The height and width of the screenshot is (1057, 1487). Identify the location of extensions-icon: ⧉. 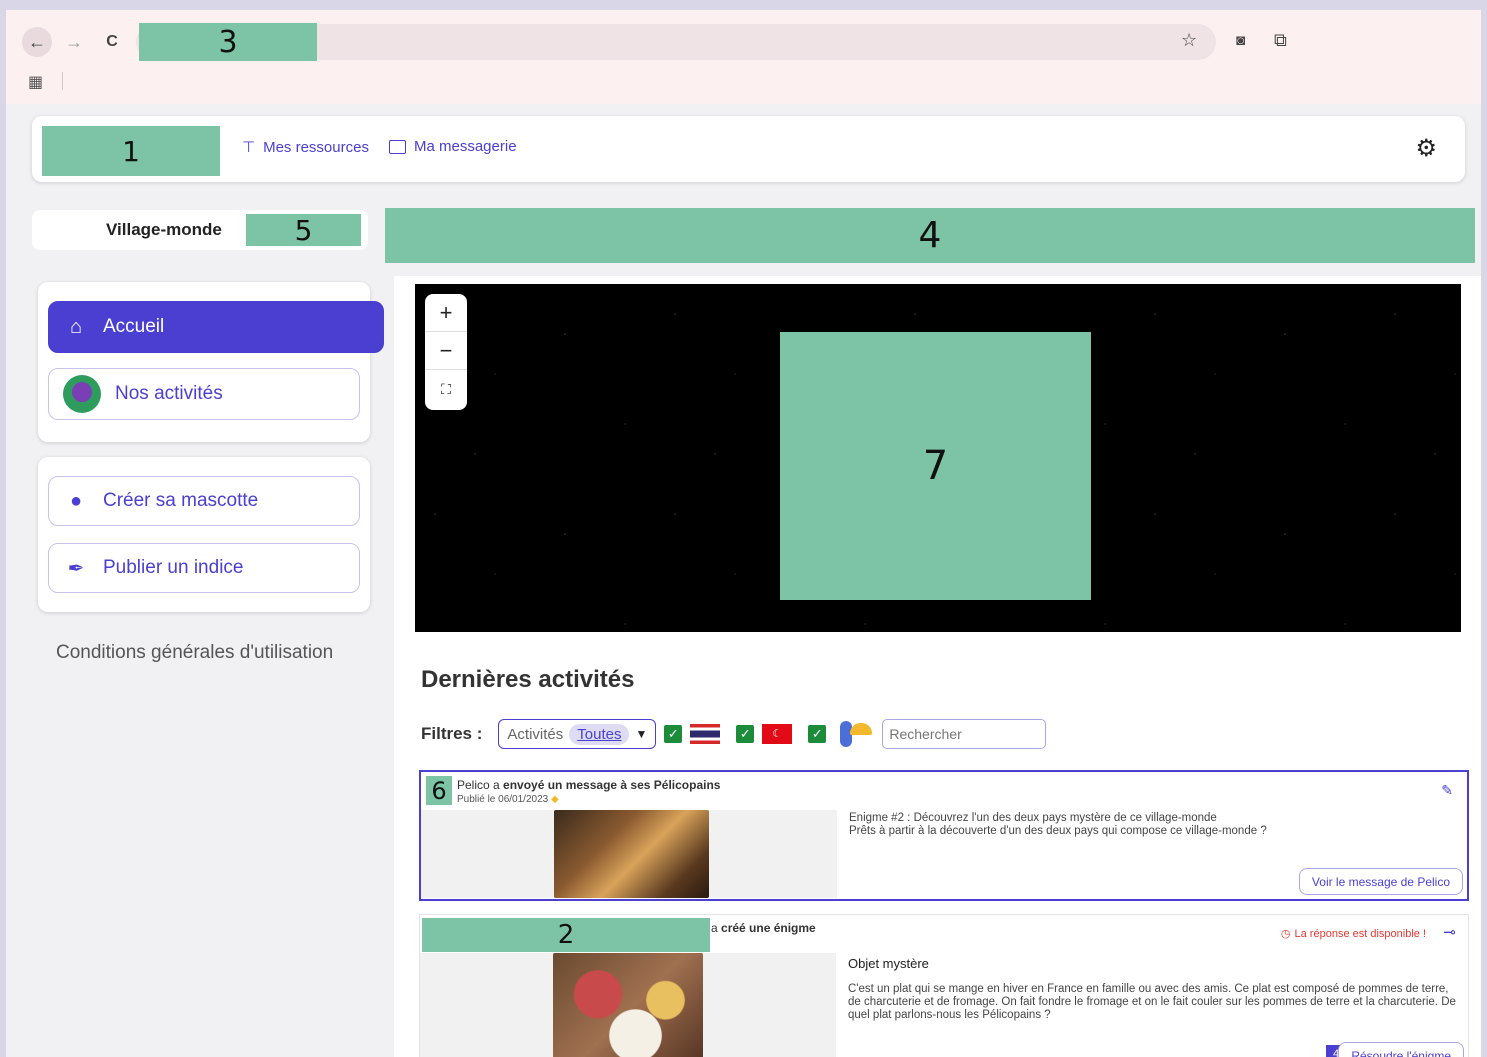
(1280, 40).